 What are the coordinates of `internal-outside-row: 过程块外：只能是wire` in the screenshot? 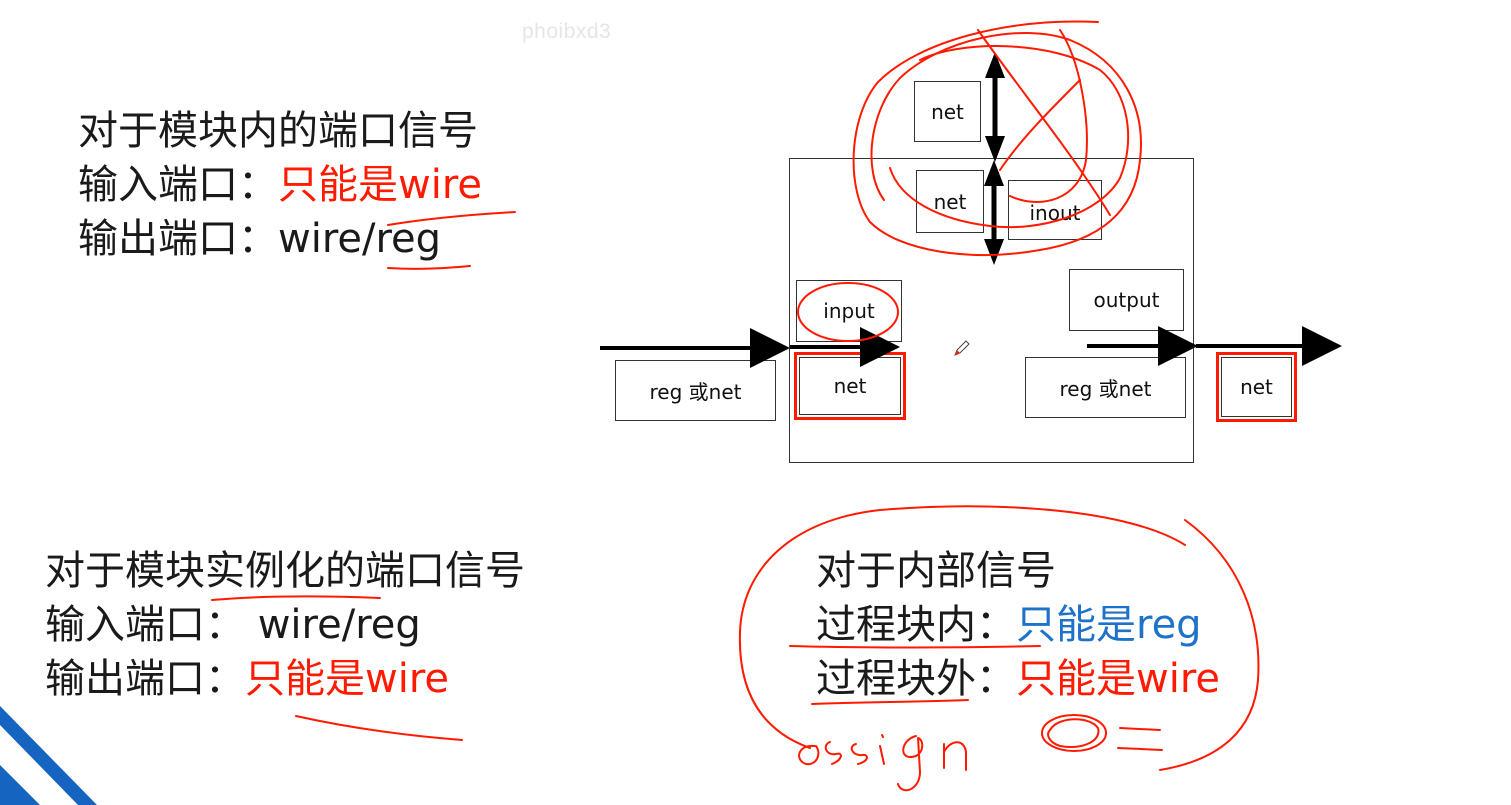 It's located at (1018, 679).